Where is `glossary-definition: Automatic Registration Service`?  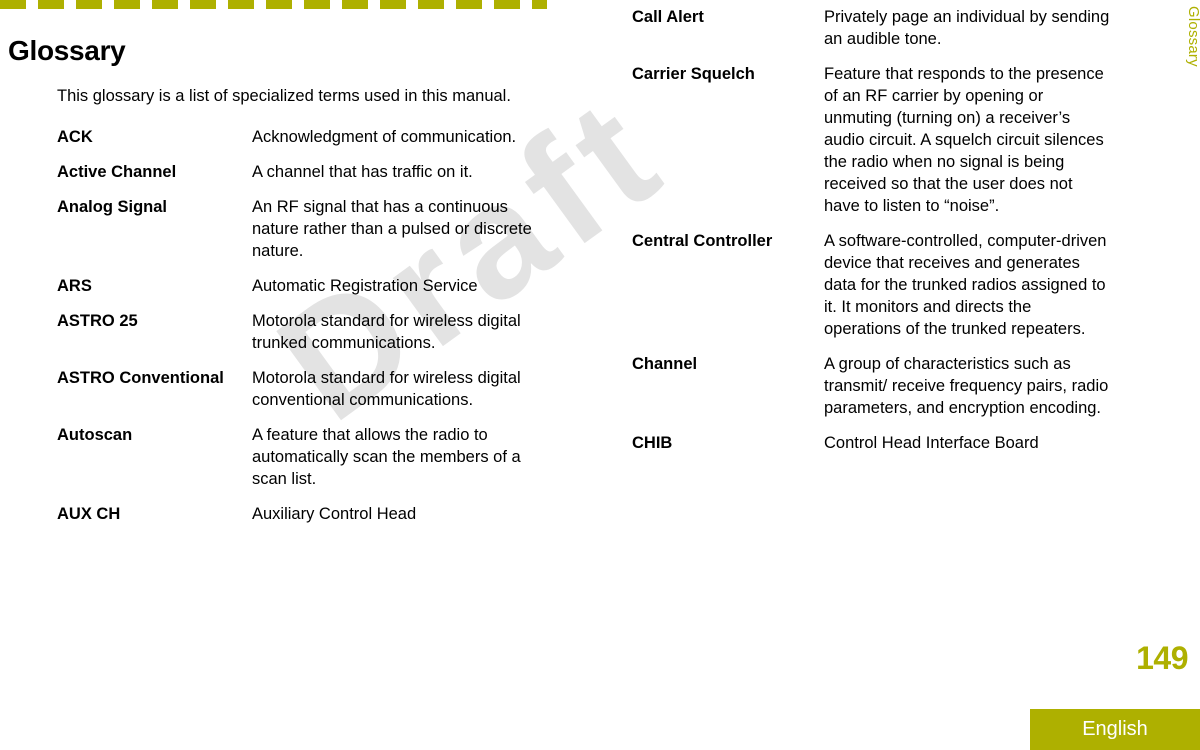
glossary-definition: Automatic Registration Service is located at coordinates (365, 286).